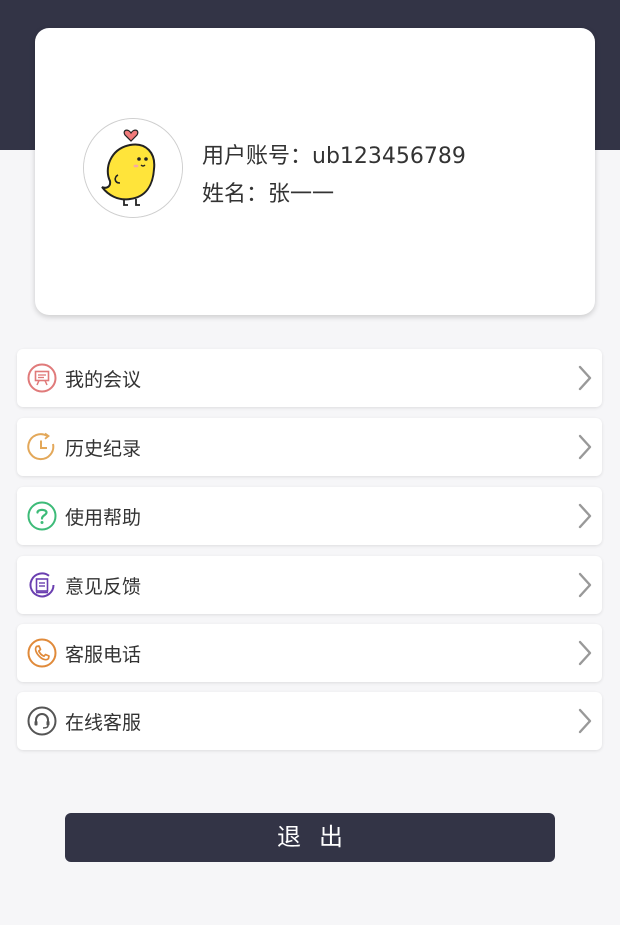  What do you see at coordinates (235, 194) in the screenshot?
I see `name-label: 姓名：` at bounding box center [235, 194].